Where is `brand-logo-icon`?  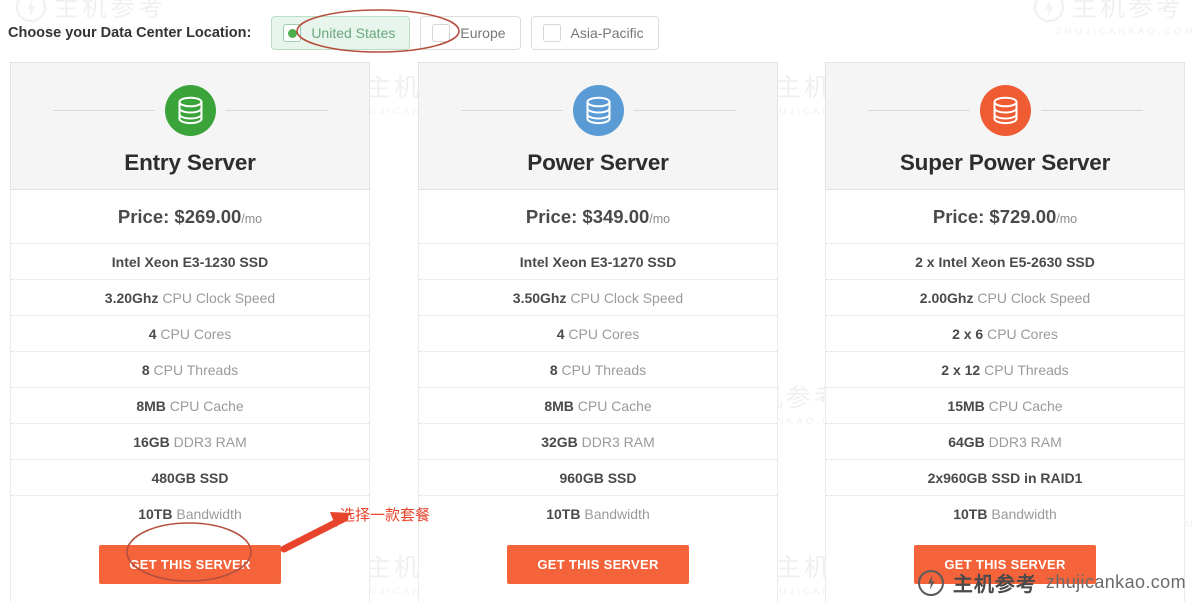 brand-logo-icon is located at coordinates (930, 582).